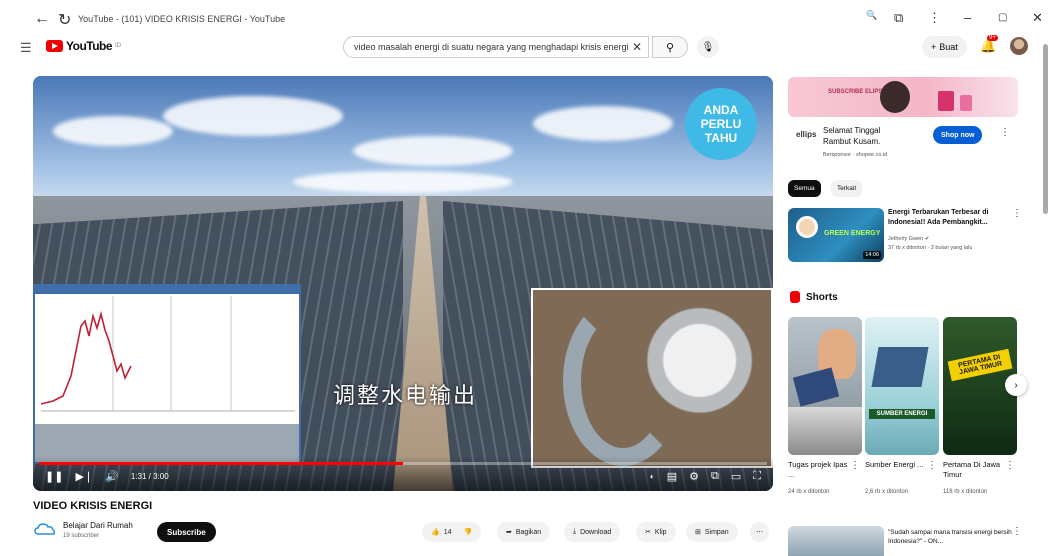 This screenshot has width=1051, height=556. I want to click on browser-menu-icon: ⋮, so click(934, 18).